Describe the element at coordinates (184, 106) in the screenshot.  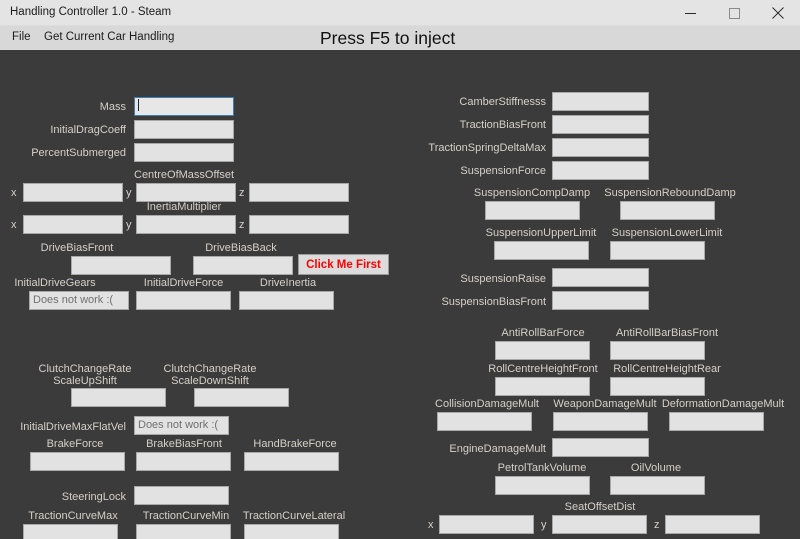
I see `input-mass` at that location.